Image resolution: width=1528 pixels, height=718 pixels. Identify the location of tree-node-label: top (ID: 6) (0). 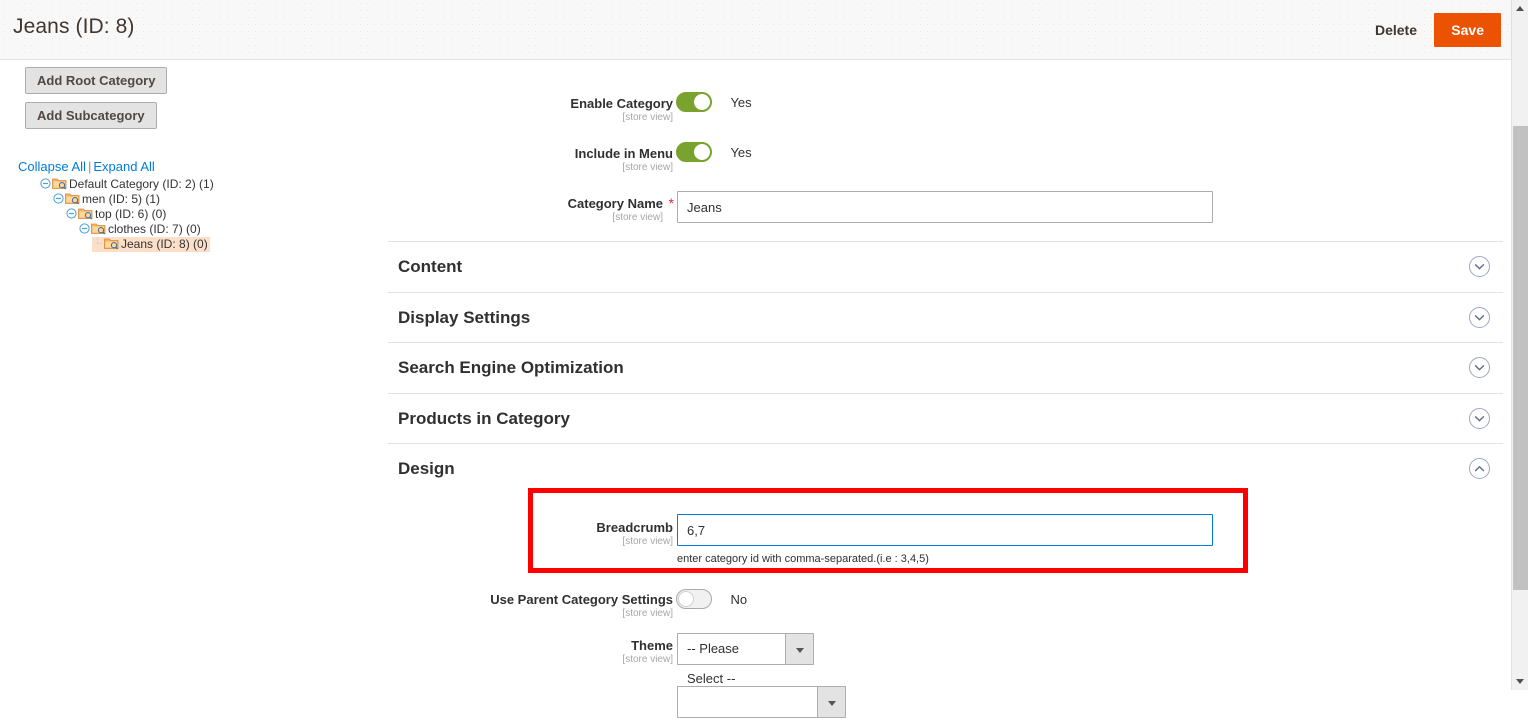
(131, 214).